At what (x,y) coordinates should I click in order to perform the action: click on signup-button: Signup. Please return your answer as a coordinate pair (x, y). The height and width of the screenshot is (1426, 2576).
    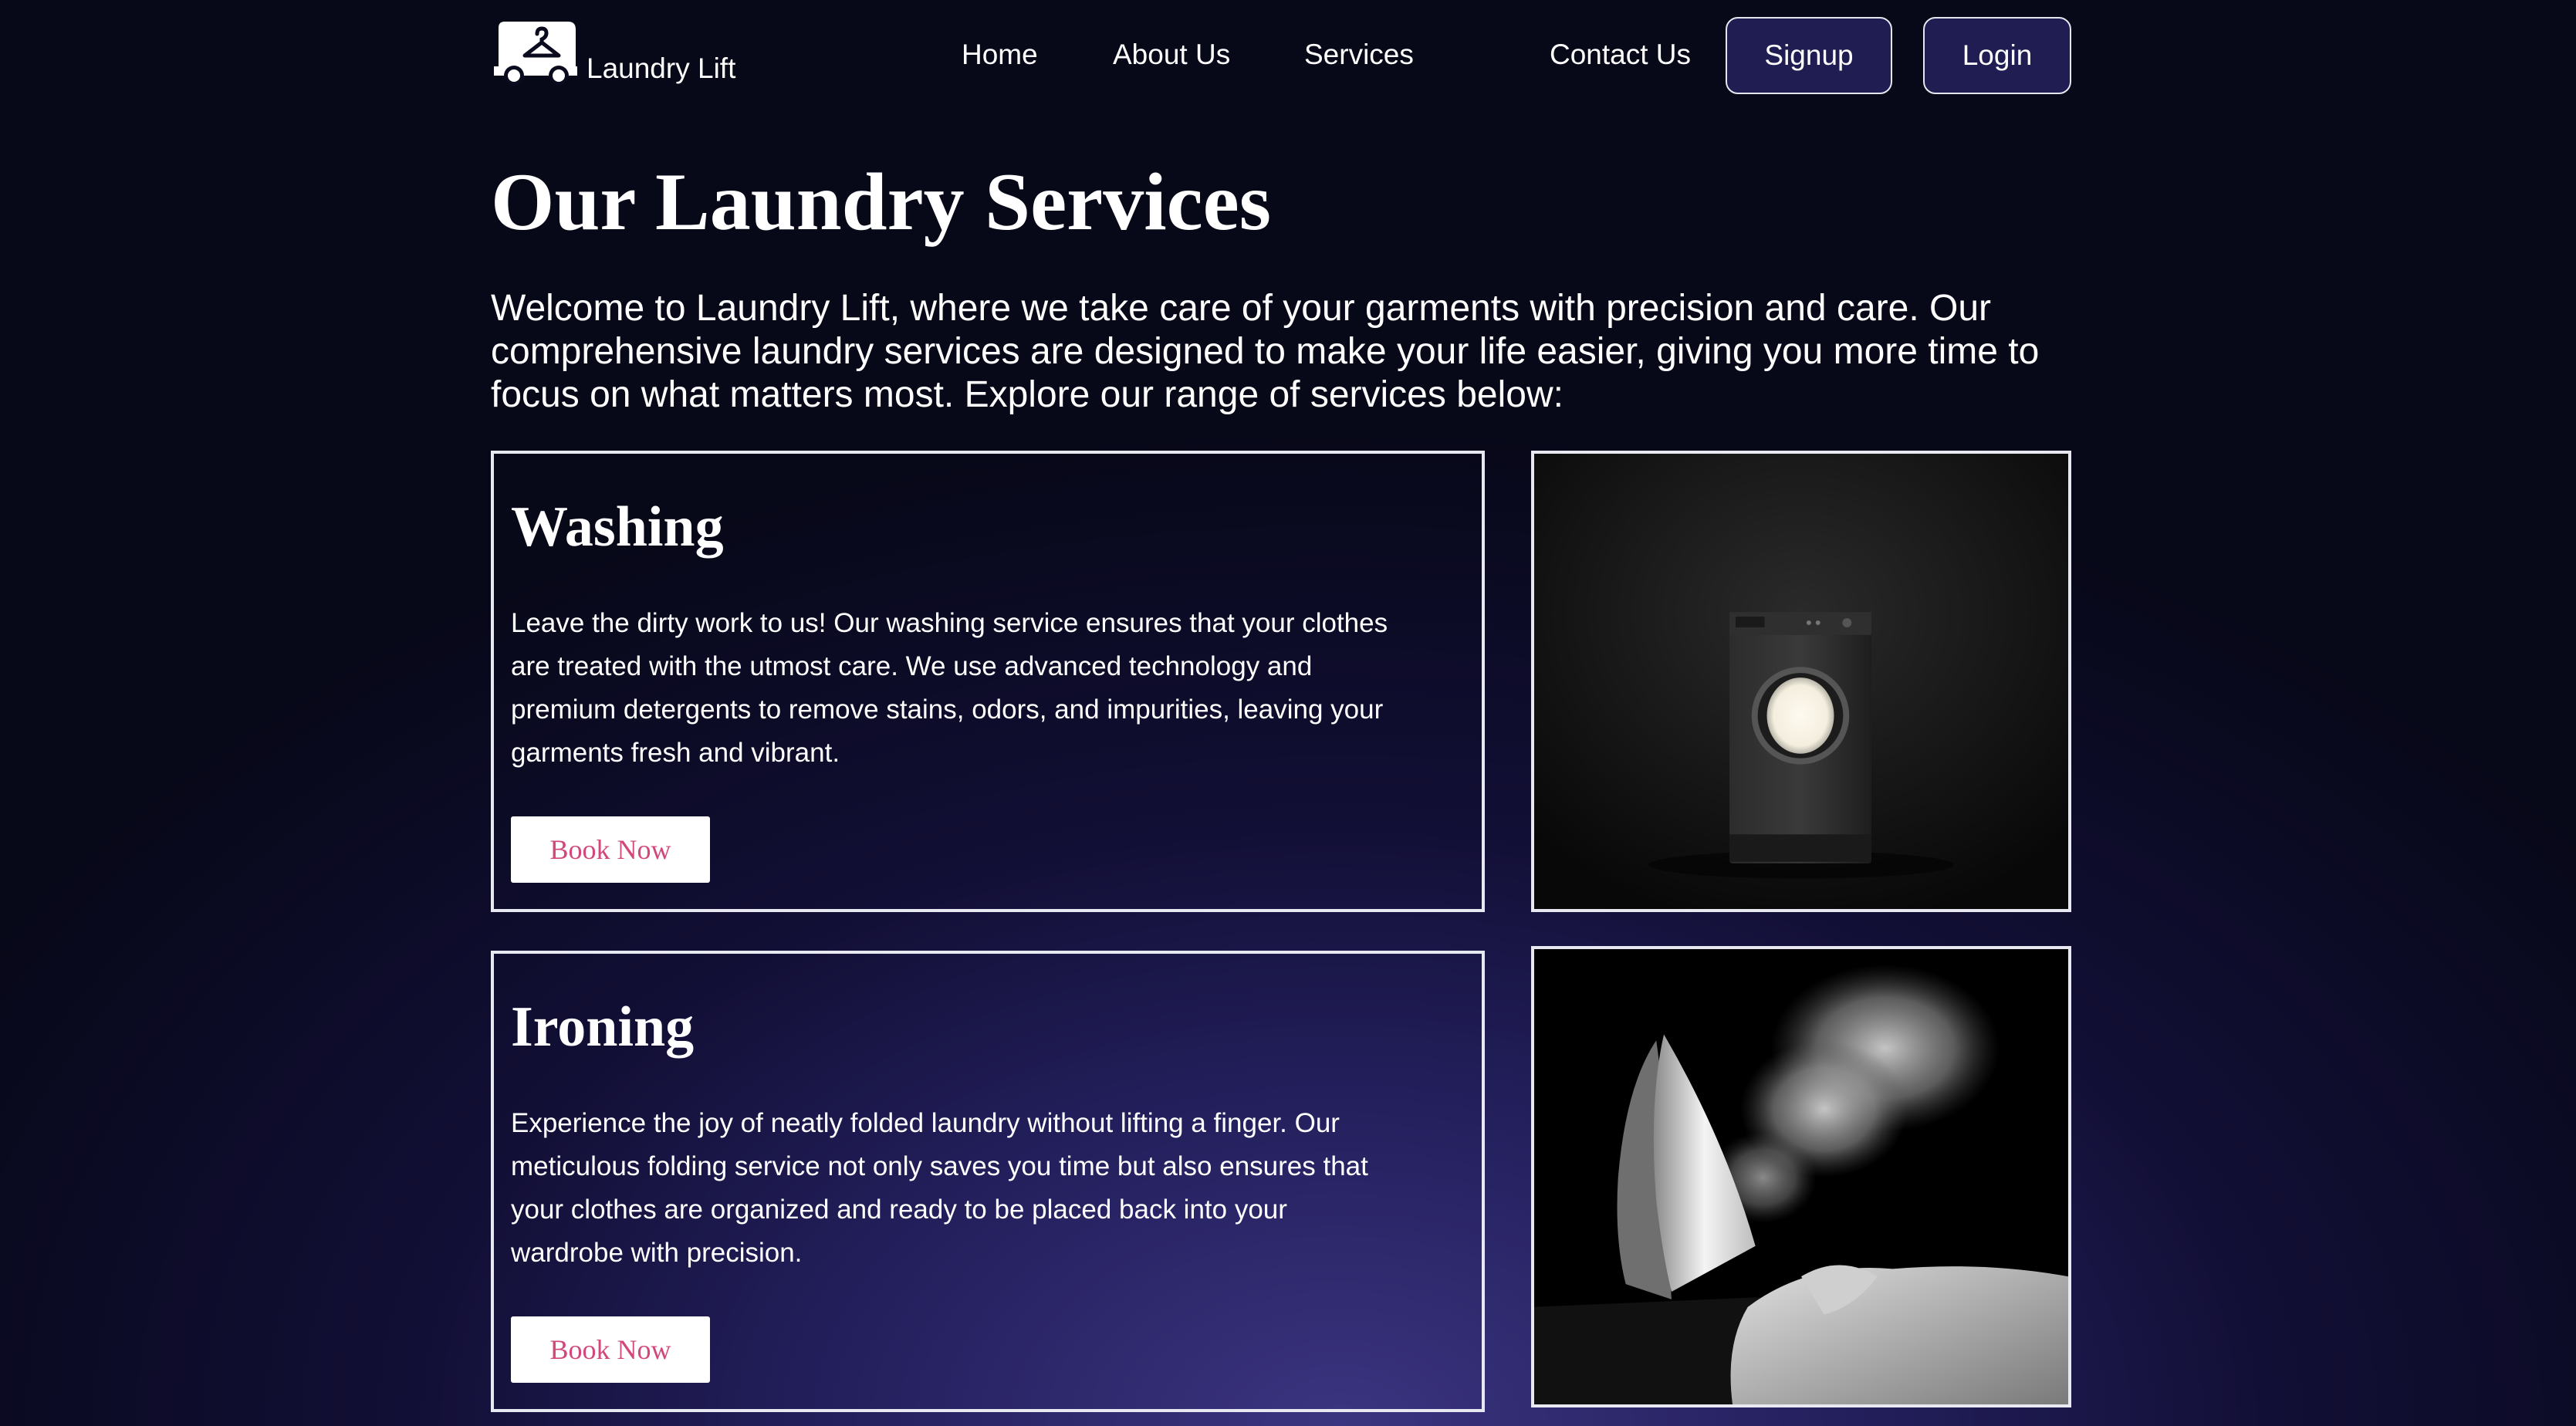
    Looking at the image, I should click on (1809, 56).